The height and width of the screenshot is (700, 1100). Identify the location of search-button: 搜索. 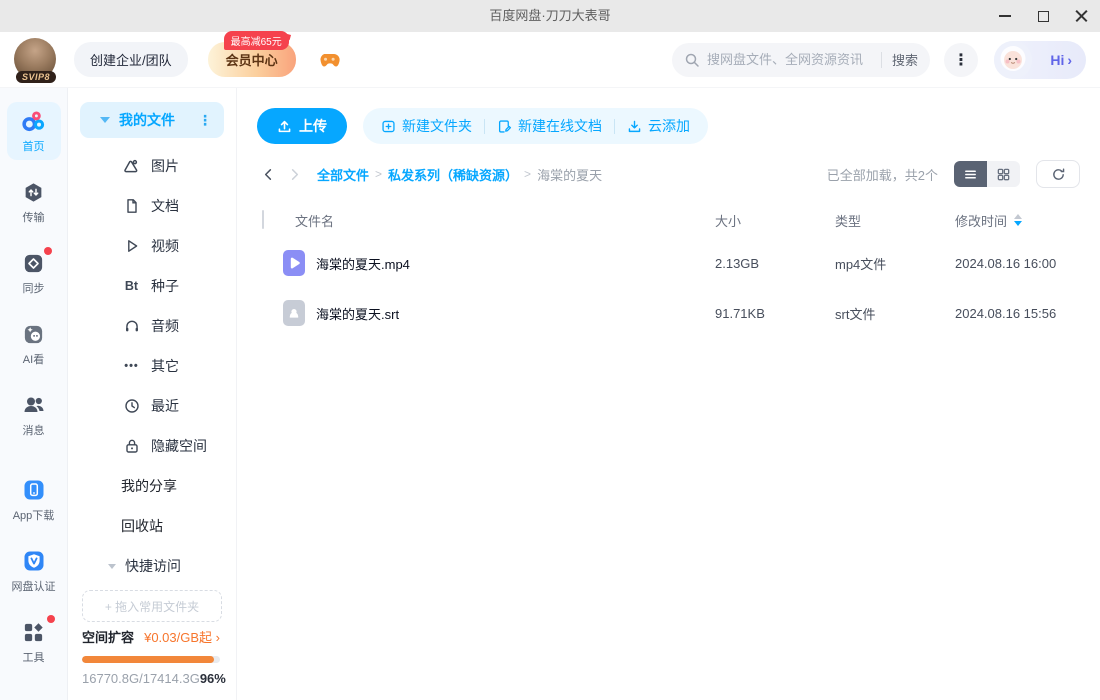
(905, 59).